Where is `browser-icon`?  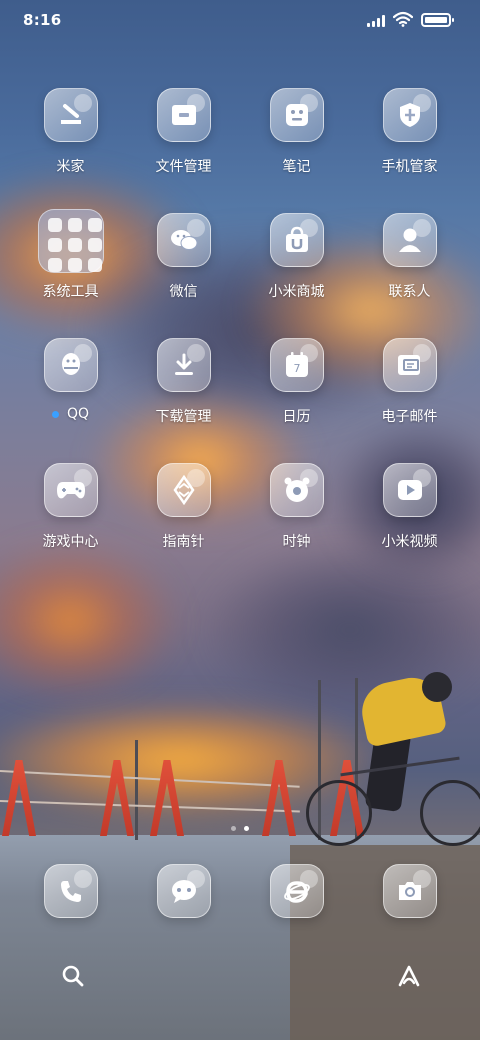 browser-icon is located at coordinates (297, 891).